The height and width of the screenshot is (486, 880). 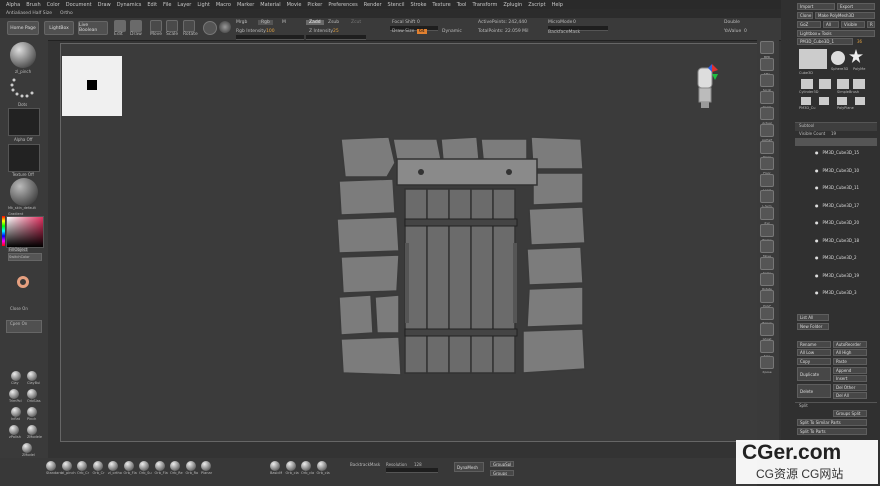 I want to click on fill-object-button: FillObject, so click(x=18, y=249).